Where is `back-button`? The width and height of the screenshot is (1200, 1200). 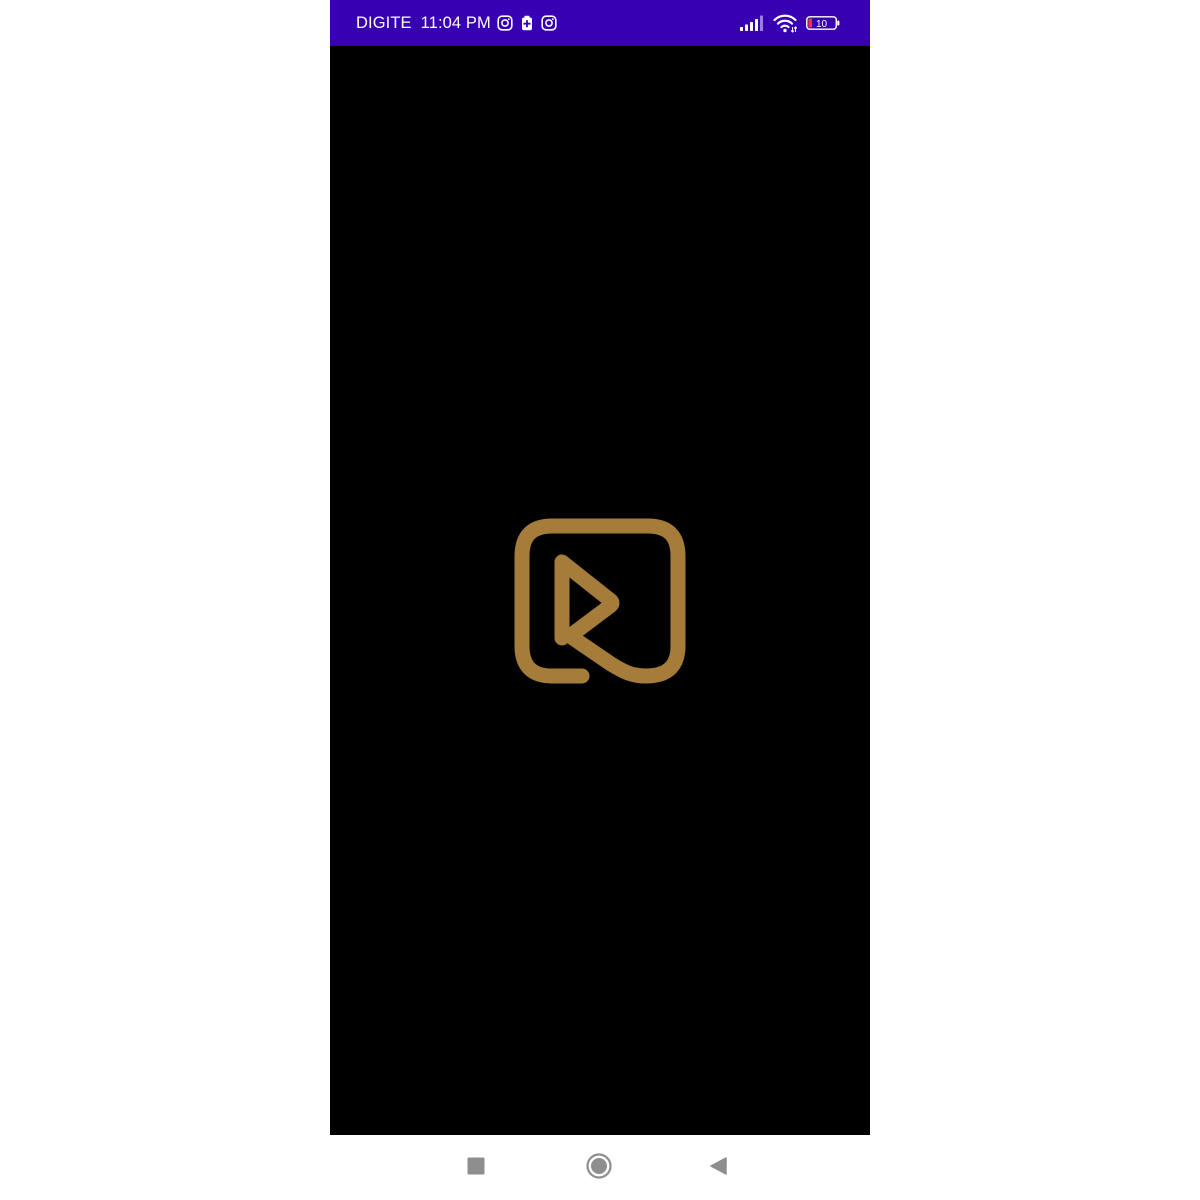 back-button is located at coordinates (719, 1166).